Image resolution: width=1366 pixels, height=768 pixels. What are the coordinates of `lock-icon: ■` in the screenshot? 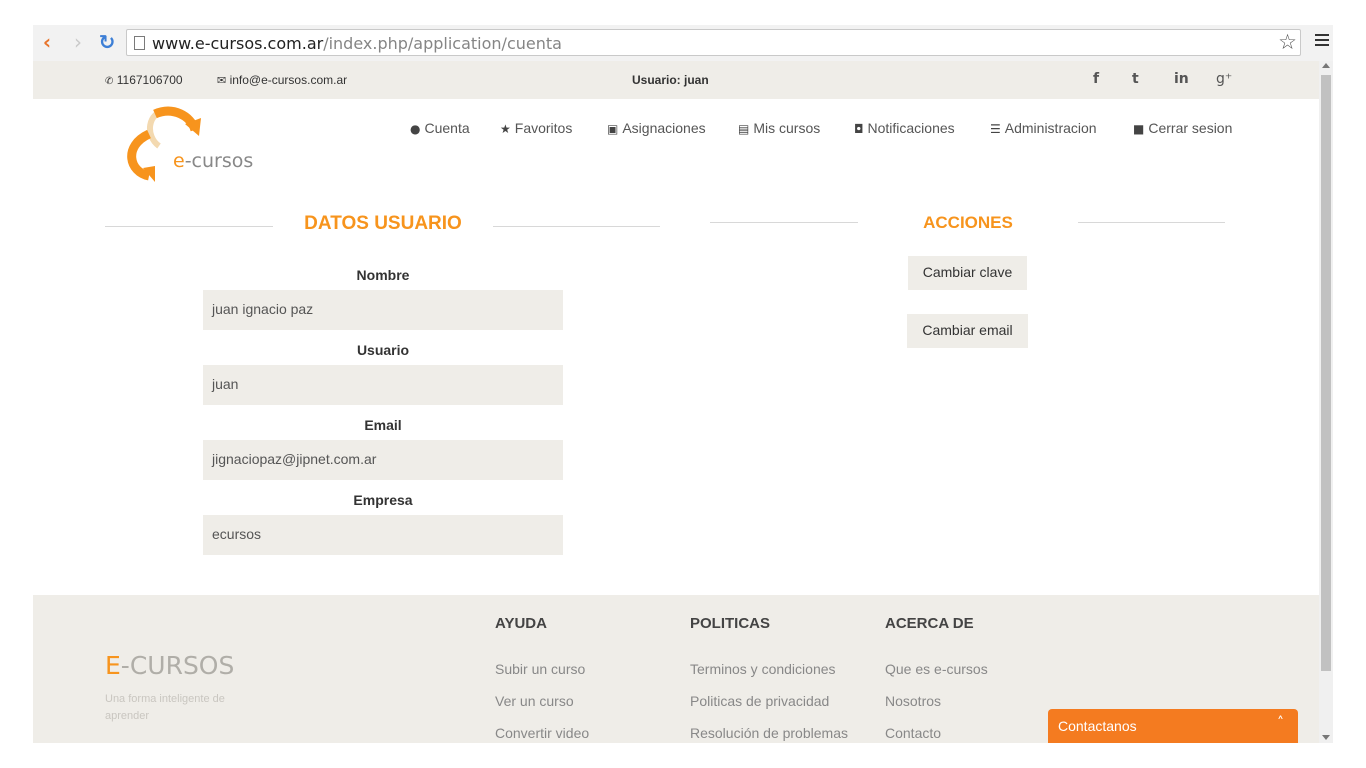 It's located at (1139, 129).